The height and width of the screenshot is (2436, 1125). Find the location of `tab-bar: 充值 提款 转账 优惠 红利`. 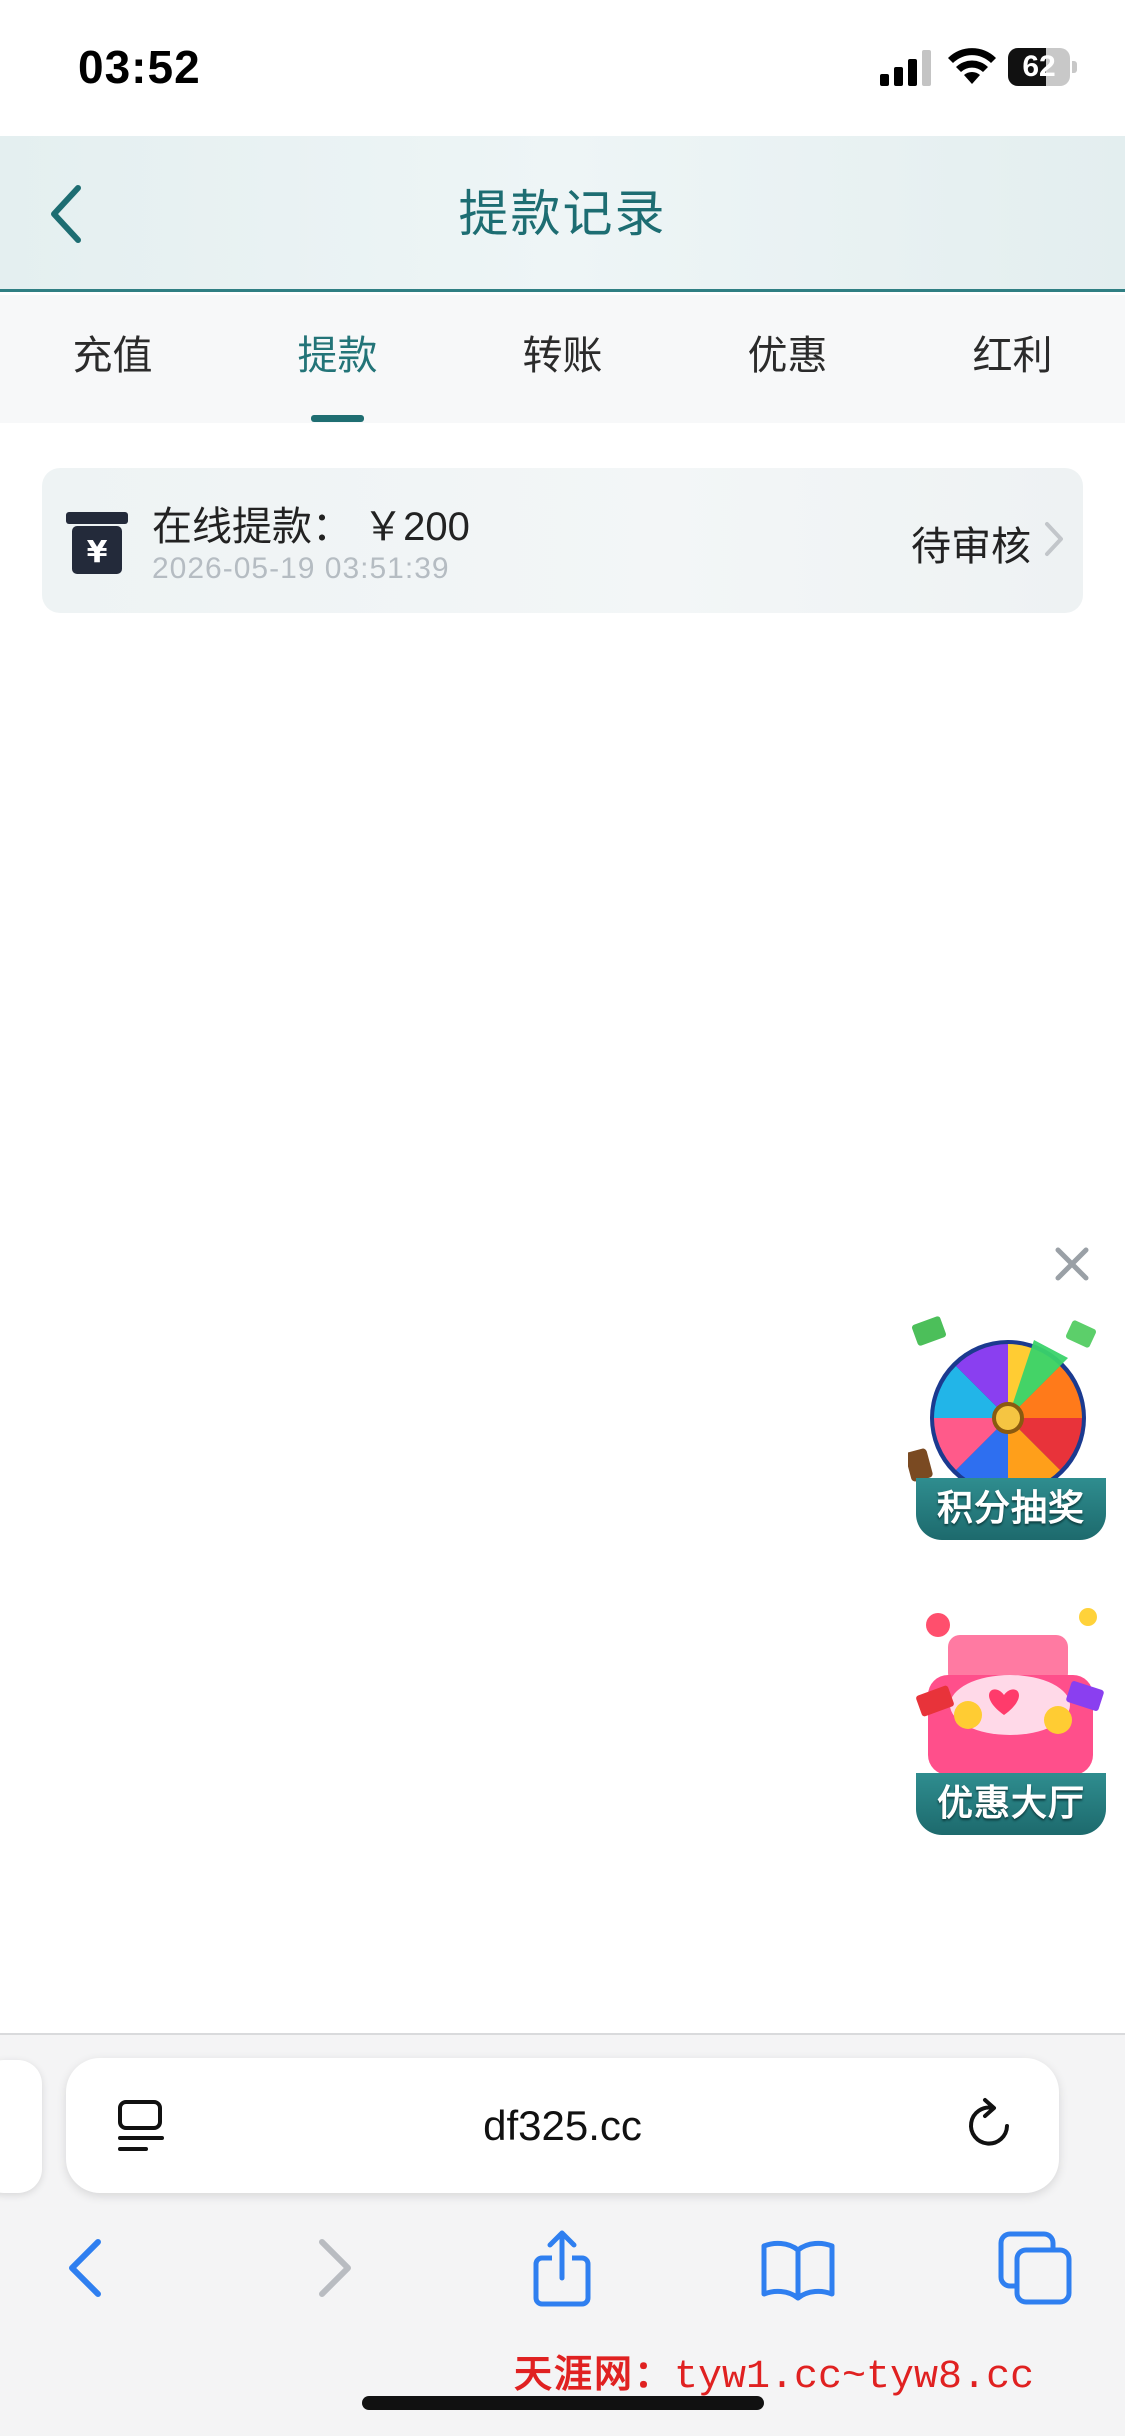

tab-bar: 充值 提款 转账 优惠 红利 is located at coordinates (562, 359).